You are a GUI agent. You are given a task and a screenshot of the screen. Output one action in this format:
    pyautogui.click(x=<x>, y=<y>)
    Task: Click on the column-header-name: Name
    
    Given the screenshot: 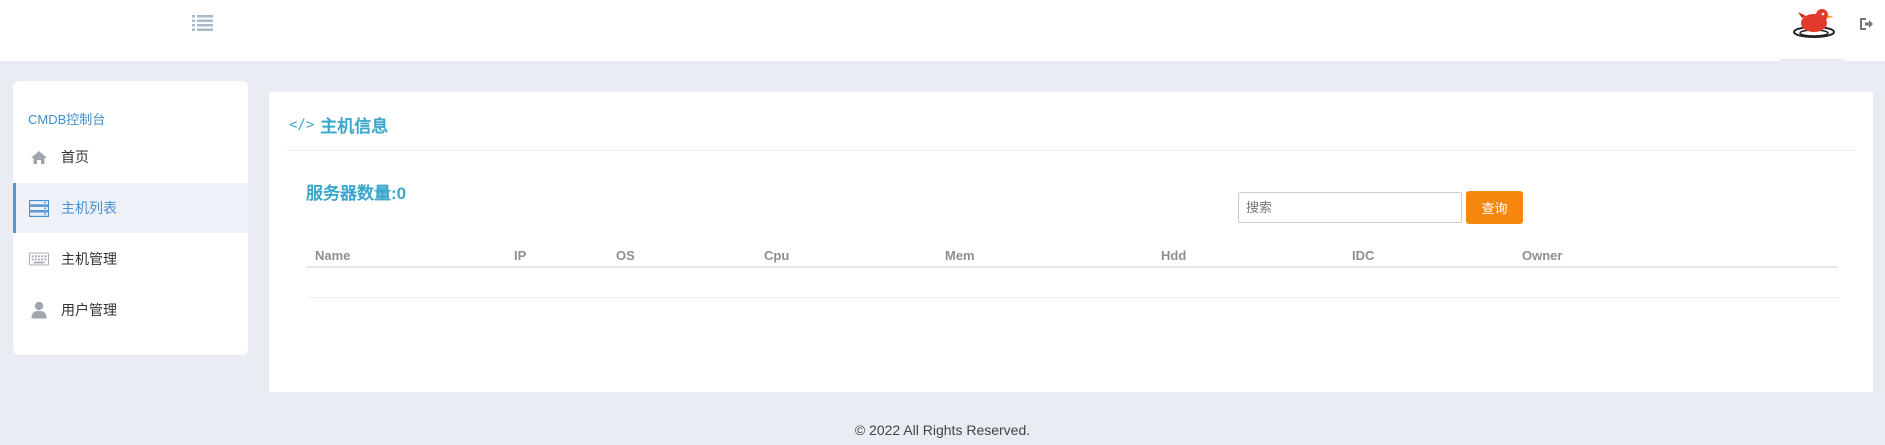 What is the action you would take?
    pyautogui.click(x=333, y=255)
    